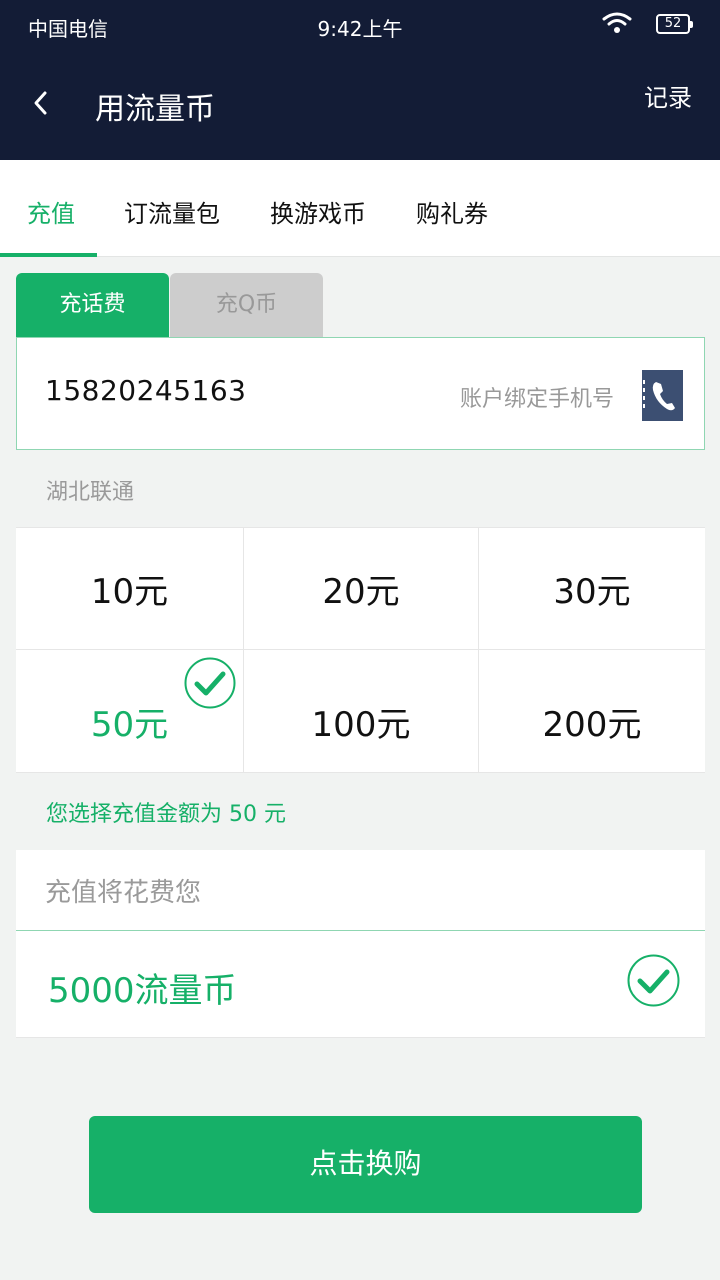 The height and width of the screenshot is (1280, 720). What do you see at coordinates (51, 211) in the screenshot?
I see `tab-recharge: 充值` at bounding box center [51, 211].